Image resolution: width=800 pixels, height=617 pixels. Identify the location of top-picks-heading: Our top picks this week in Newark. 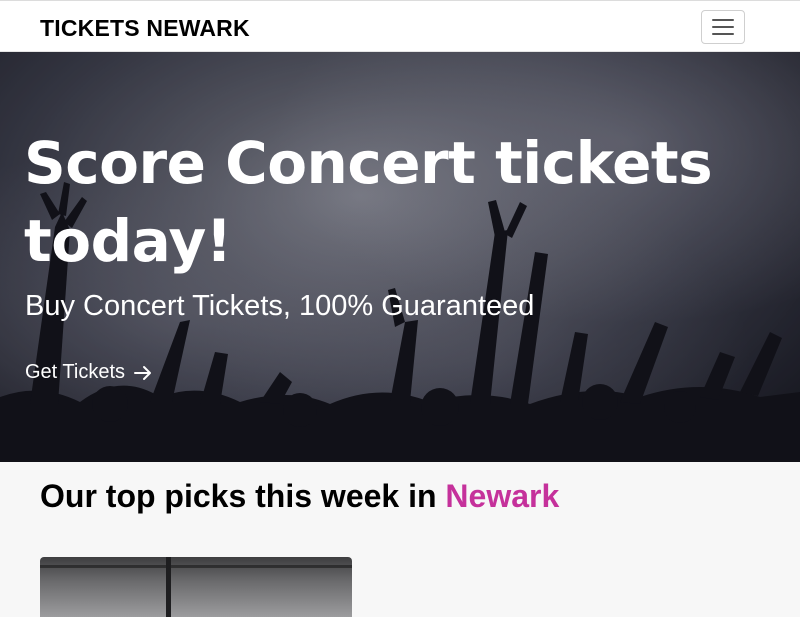
(299, 496).